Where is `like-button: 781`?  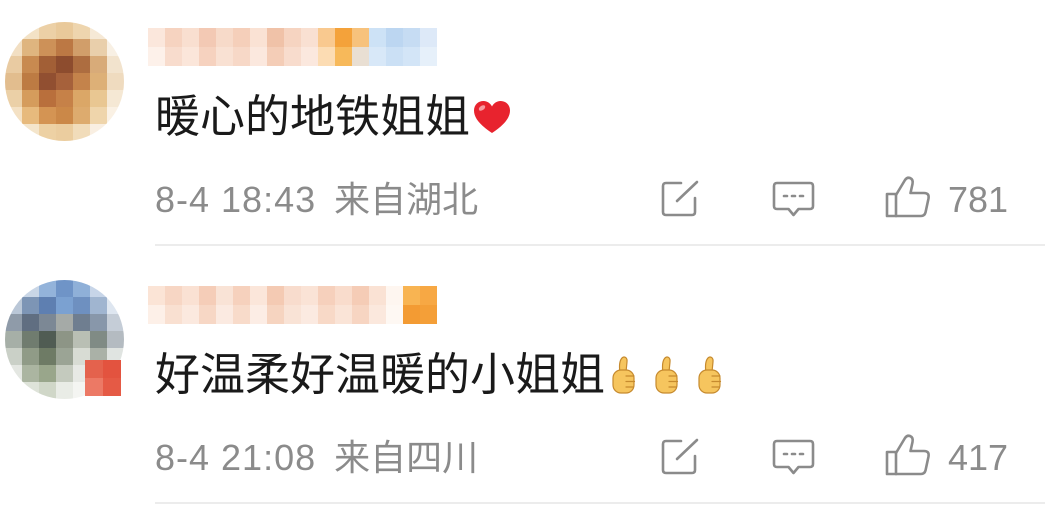 like-button: 781 is located at coordinates (949, 197).